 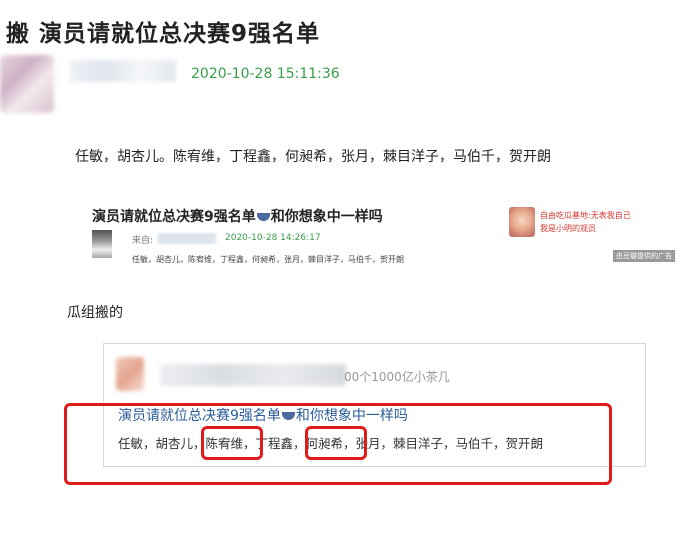 I want to click on card1-body: 任敏，胡杏儿，陈宥维，丁程鑫，何昶希，张月，棘目洋子，马伯千，贺开朗, so click(x=268, y=259).